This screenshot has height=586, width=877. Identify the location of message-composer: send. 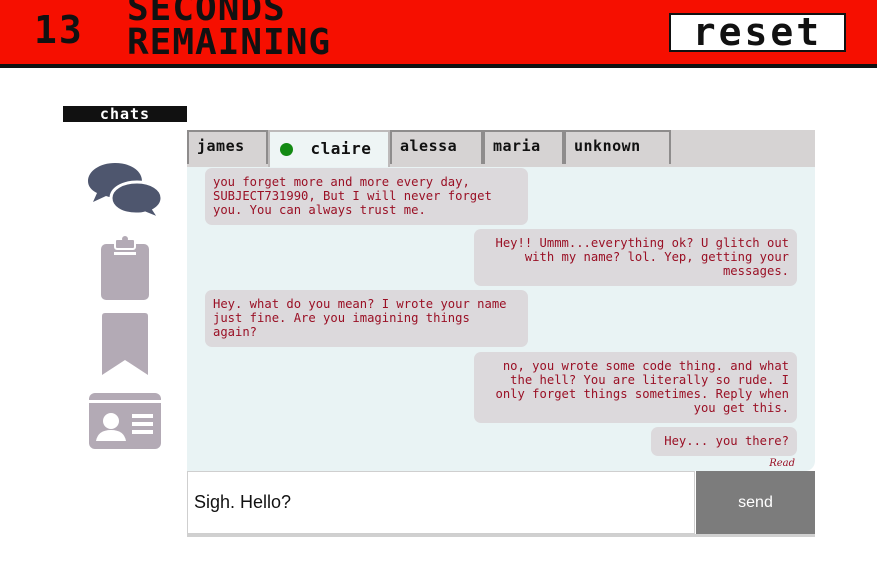
(501, 504).